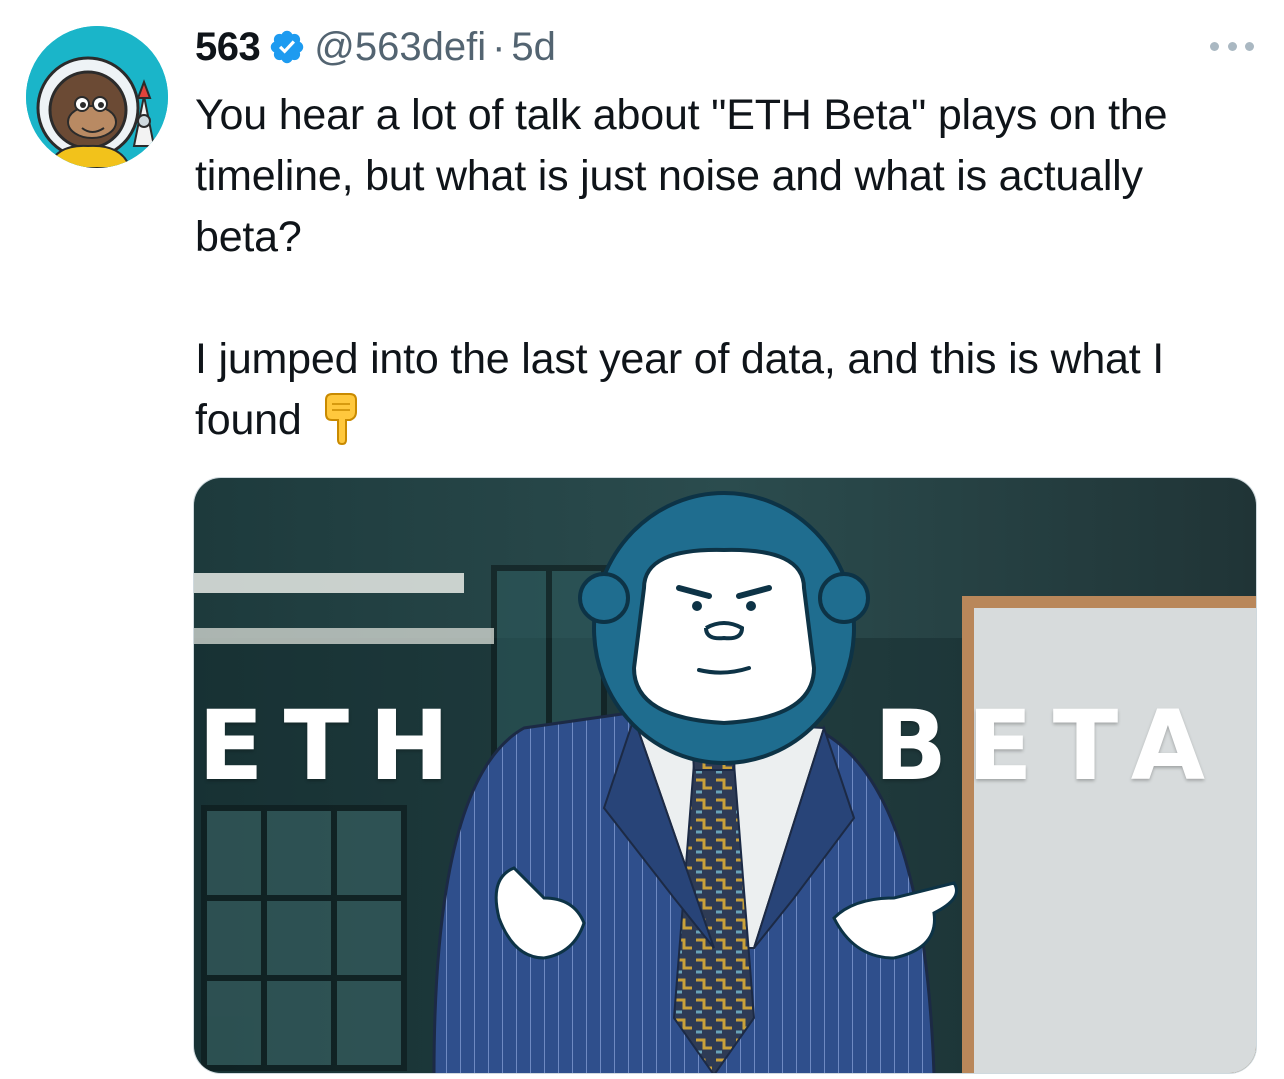 The image size is (1284, 1079). I want to click on verified-badge-icon, so click(287, 47).